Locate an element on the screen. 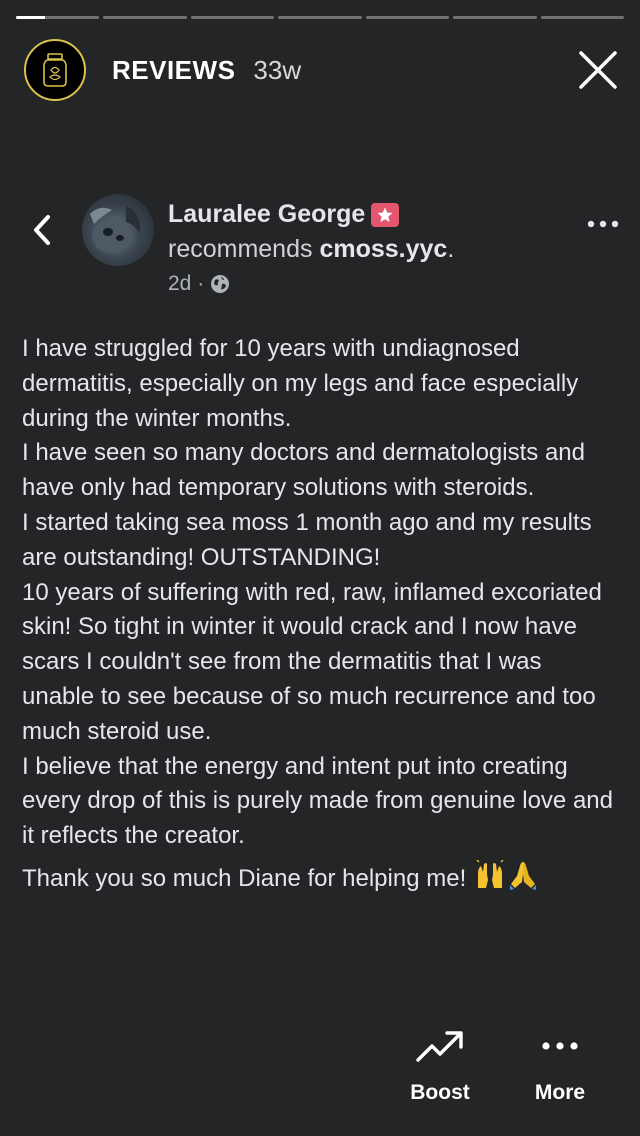 This screenshot has width=640, height=1136. story-progress is located at coordinates (320, 17).